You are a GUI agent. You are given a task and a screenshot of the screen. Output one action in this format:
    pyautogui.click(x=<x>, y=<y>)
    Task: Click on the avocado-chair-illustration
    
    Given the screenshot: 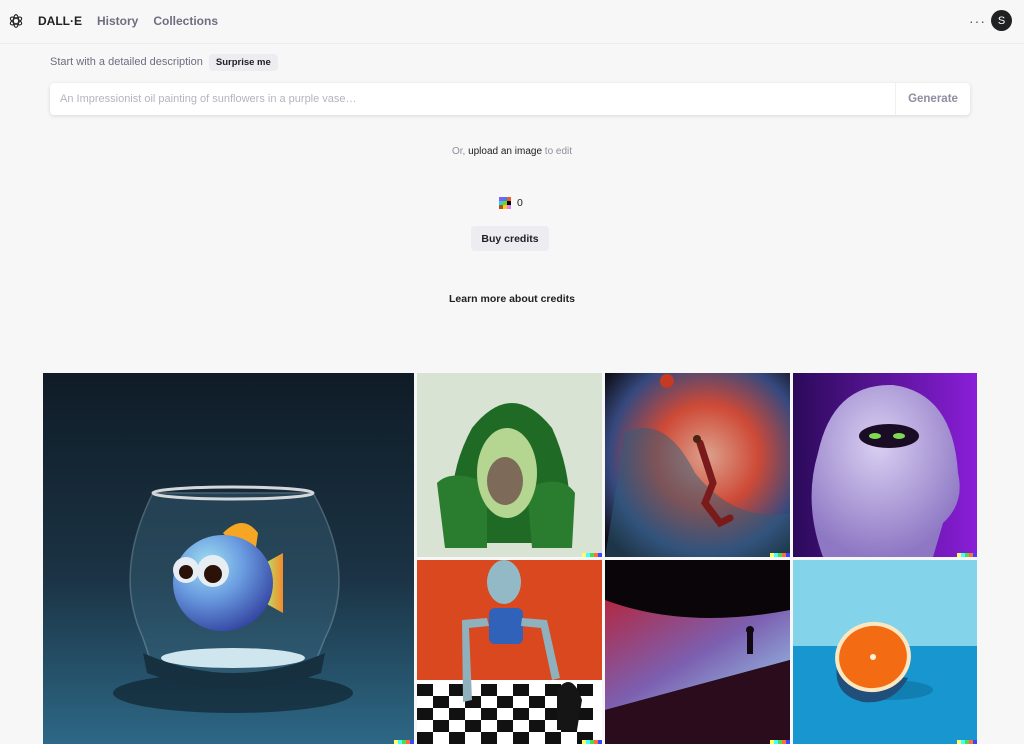 What is the action you would take?
    pyautogui.click(x=509, y=465)
    